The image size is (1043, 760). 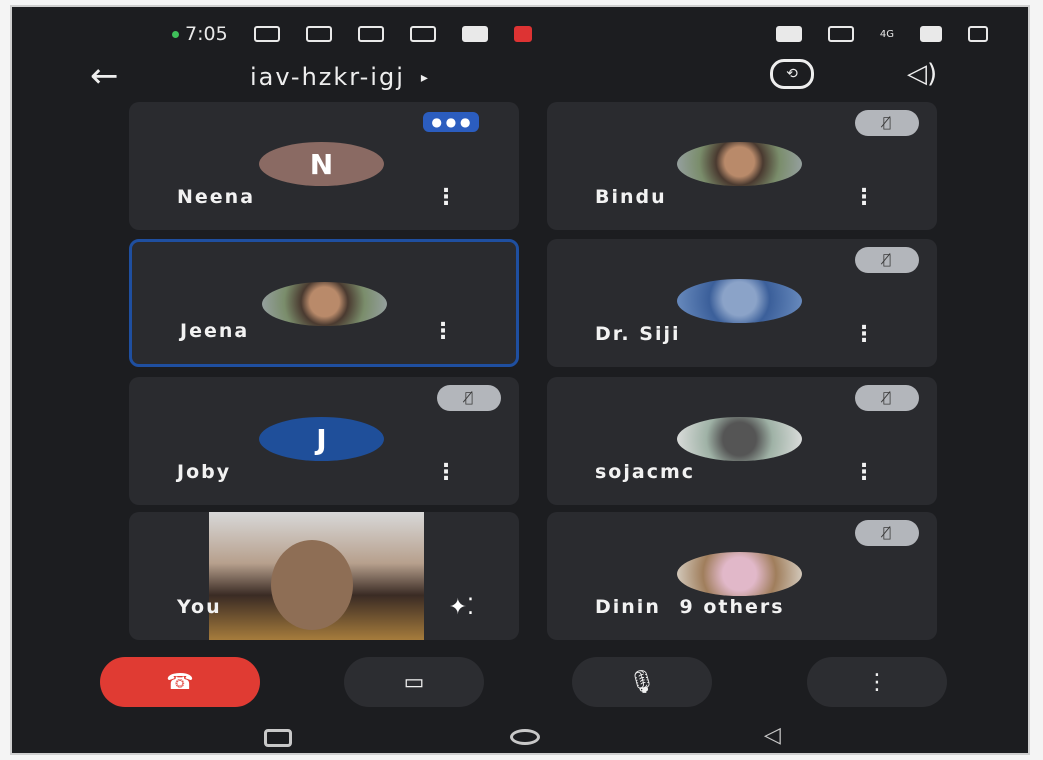 What do you see at coordinates (216, 197) in the screenshot?
I see `participant-name: Neena` at bounding box center [216, 197].